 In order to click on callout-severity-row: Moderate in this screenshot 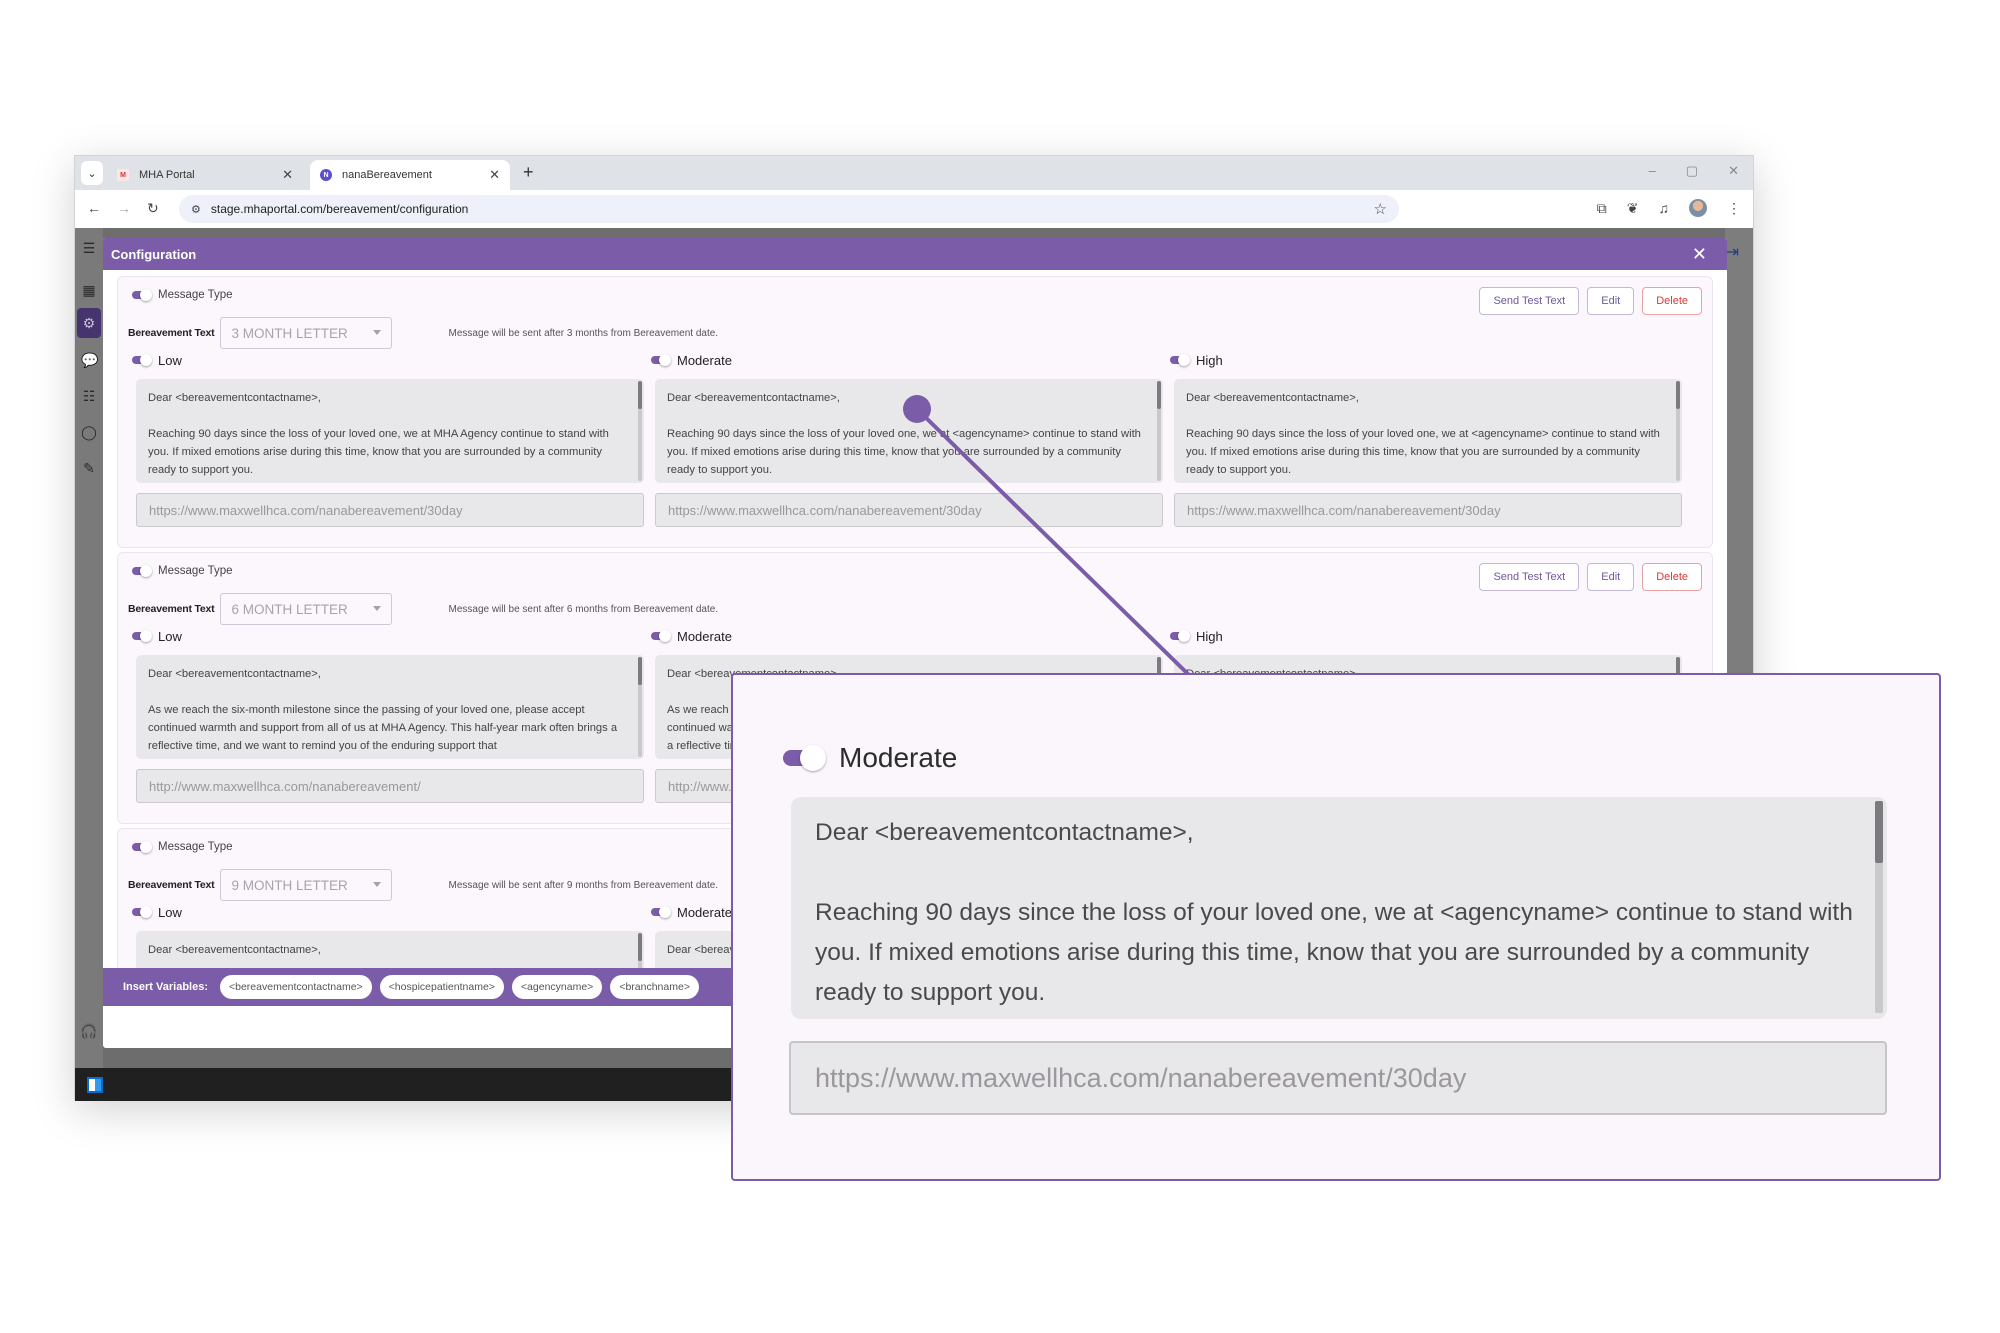, I will do `click(870, 758)`.